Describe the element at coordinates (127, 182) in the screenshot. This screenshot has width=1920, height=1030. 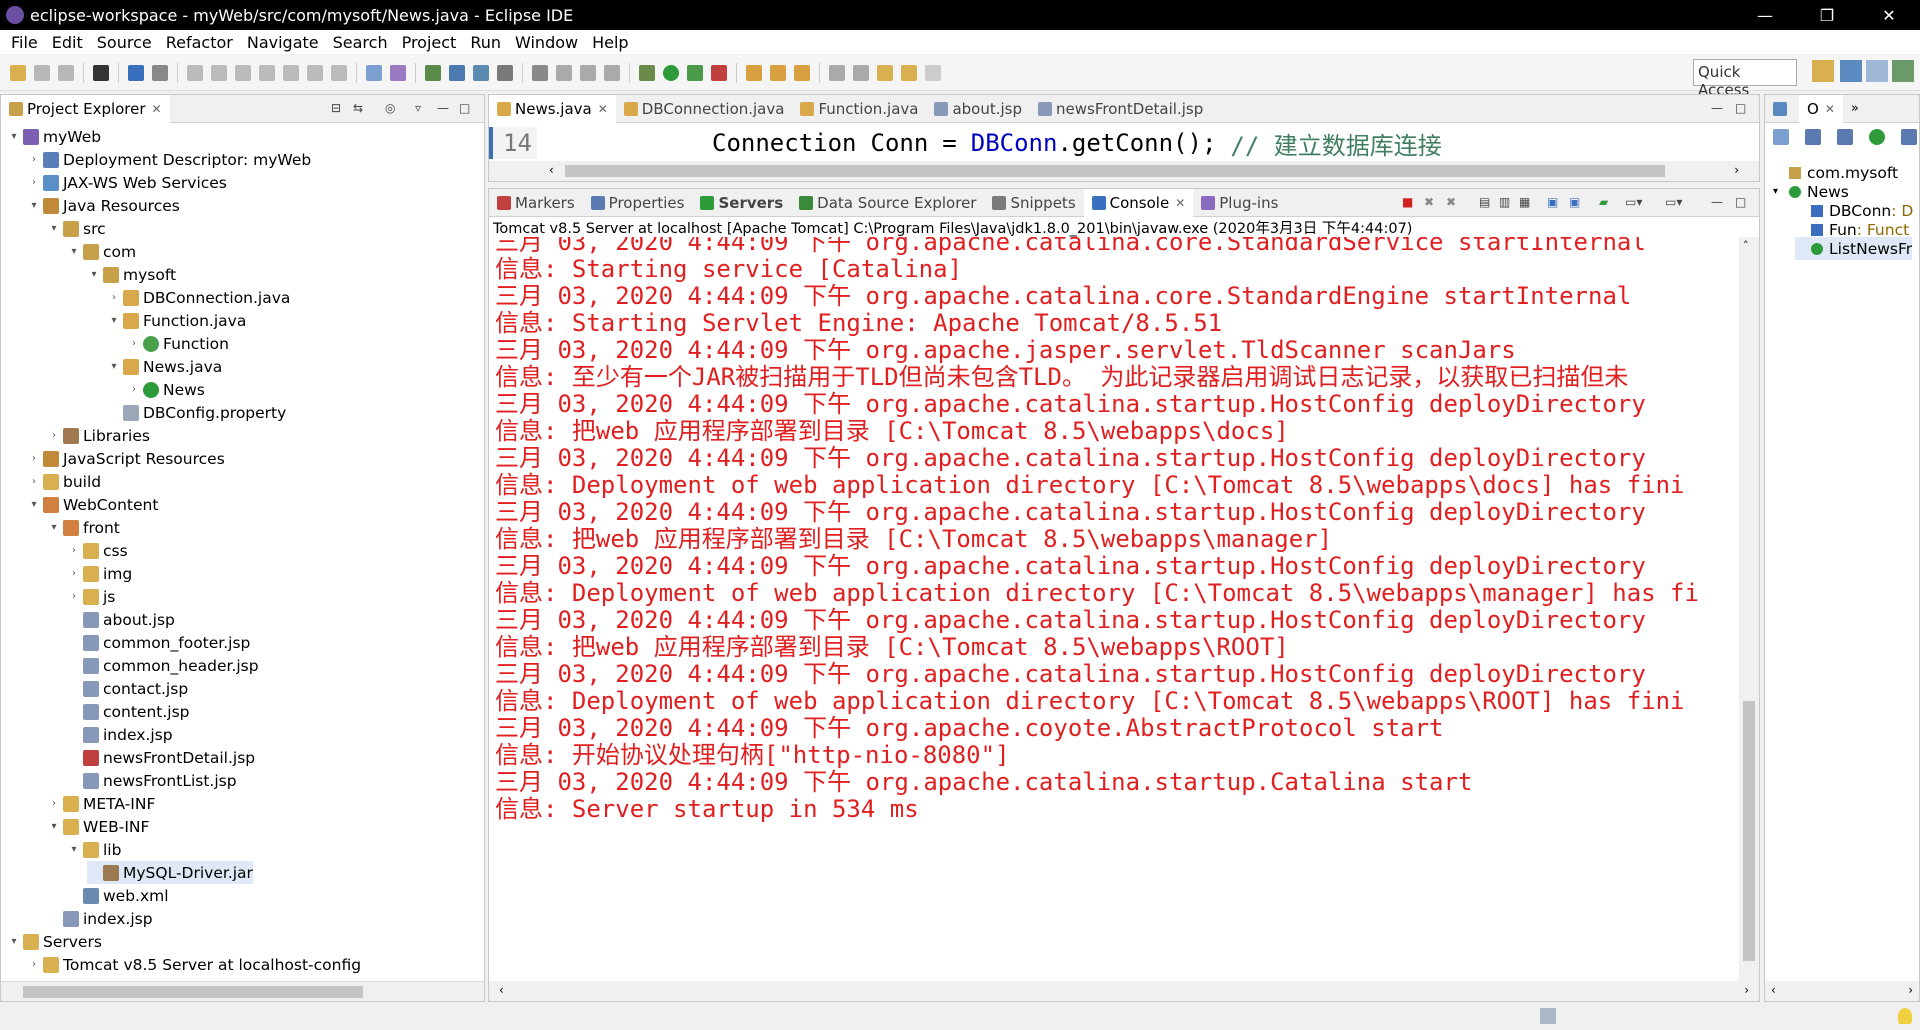
I see `tree-item: › JAX-WS Web Services` at that location.